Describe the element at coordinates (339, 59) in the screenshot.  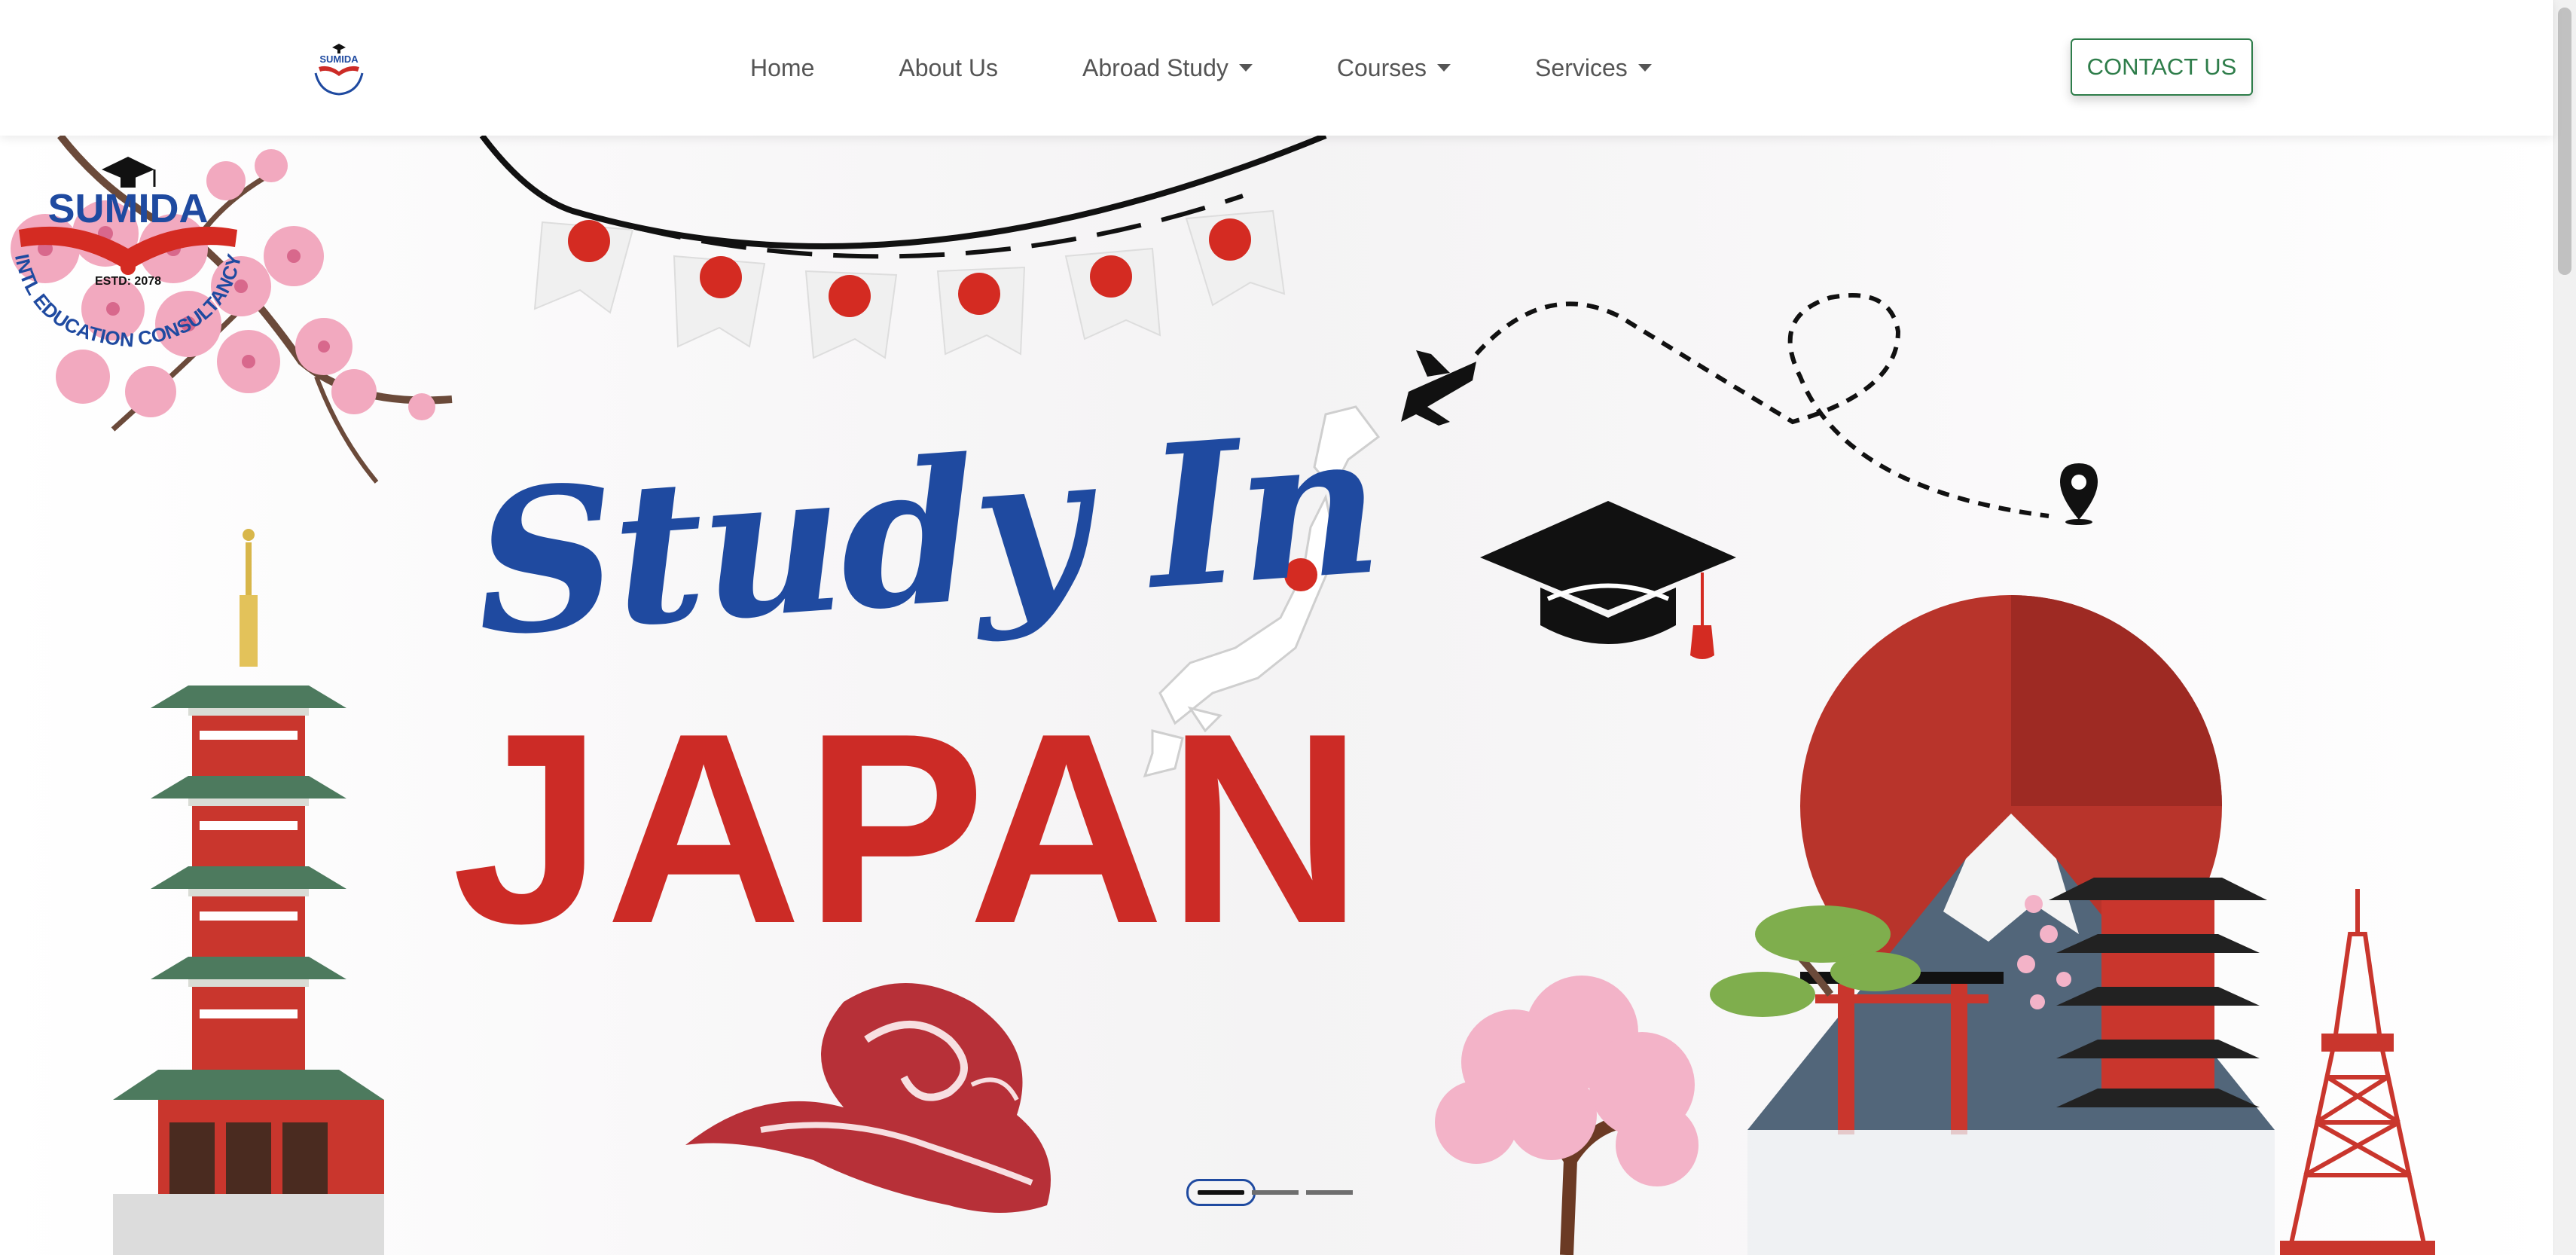
I see `svg-text: SUMIDA` at that location.